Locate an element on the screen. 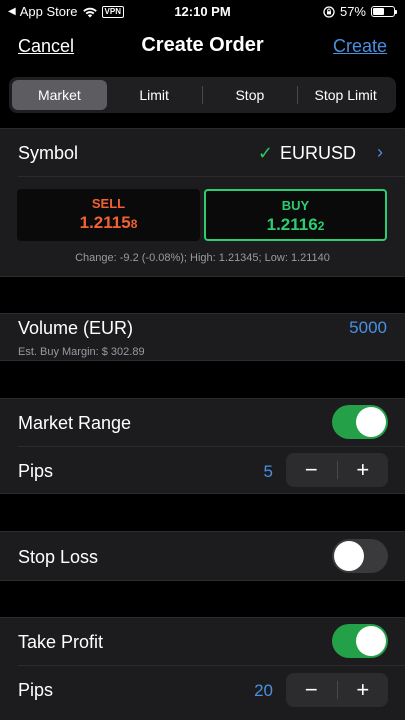  market-range-label: Market Range is located at coordinates (75, 423).